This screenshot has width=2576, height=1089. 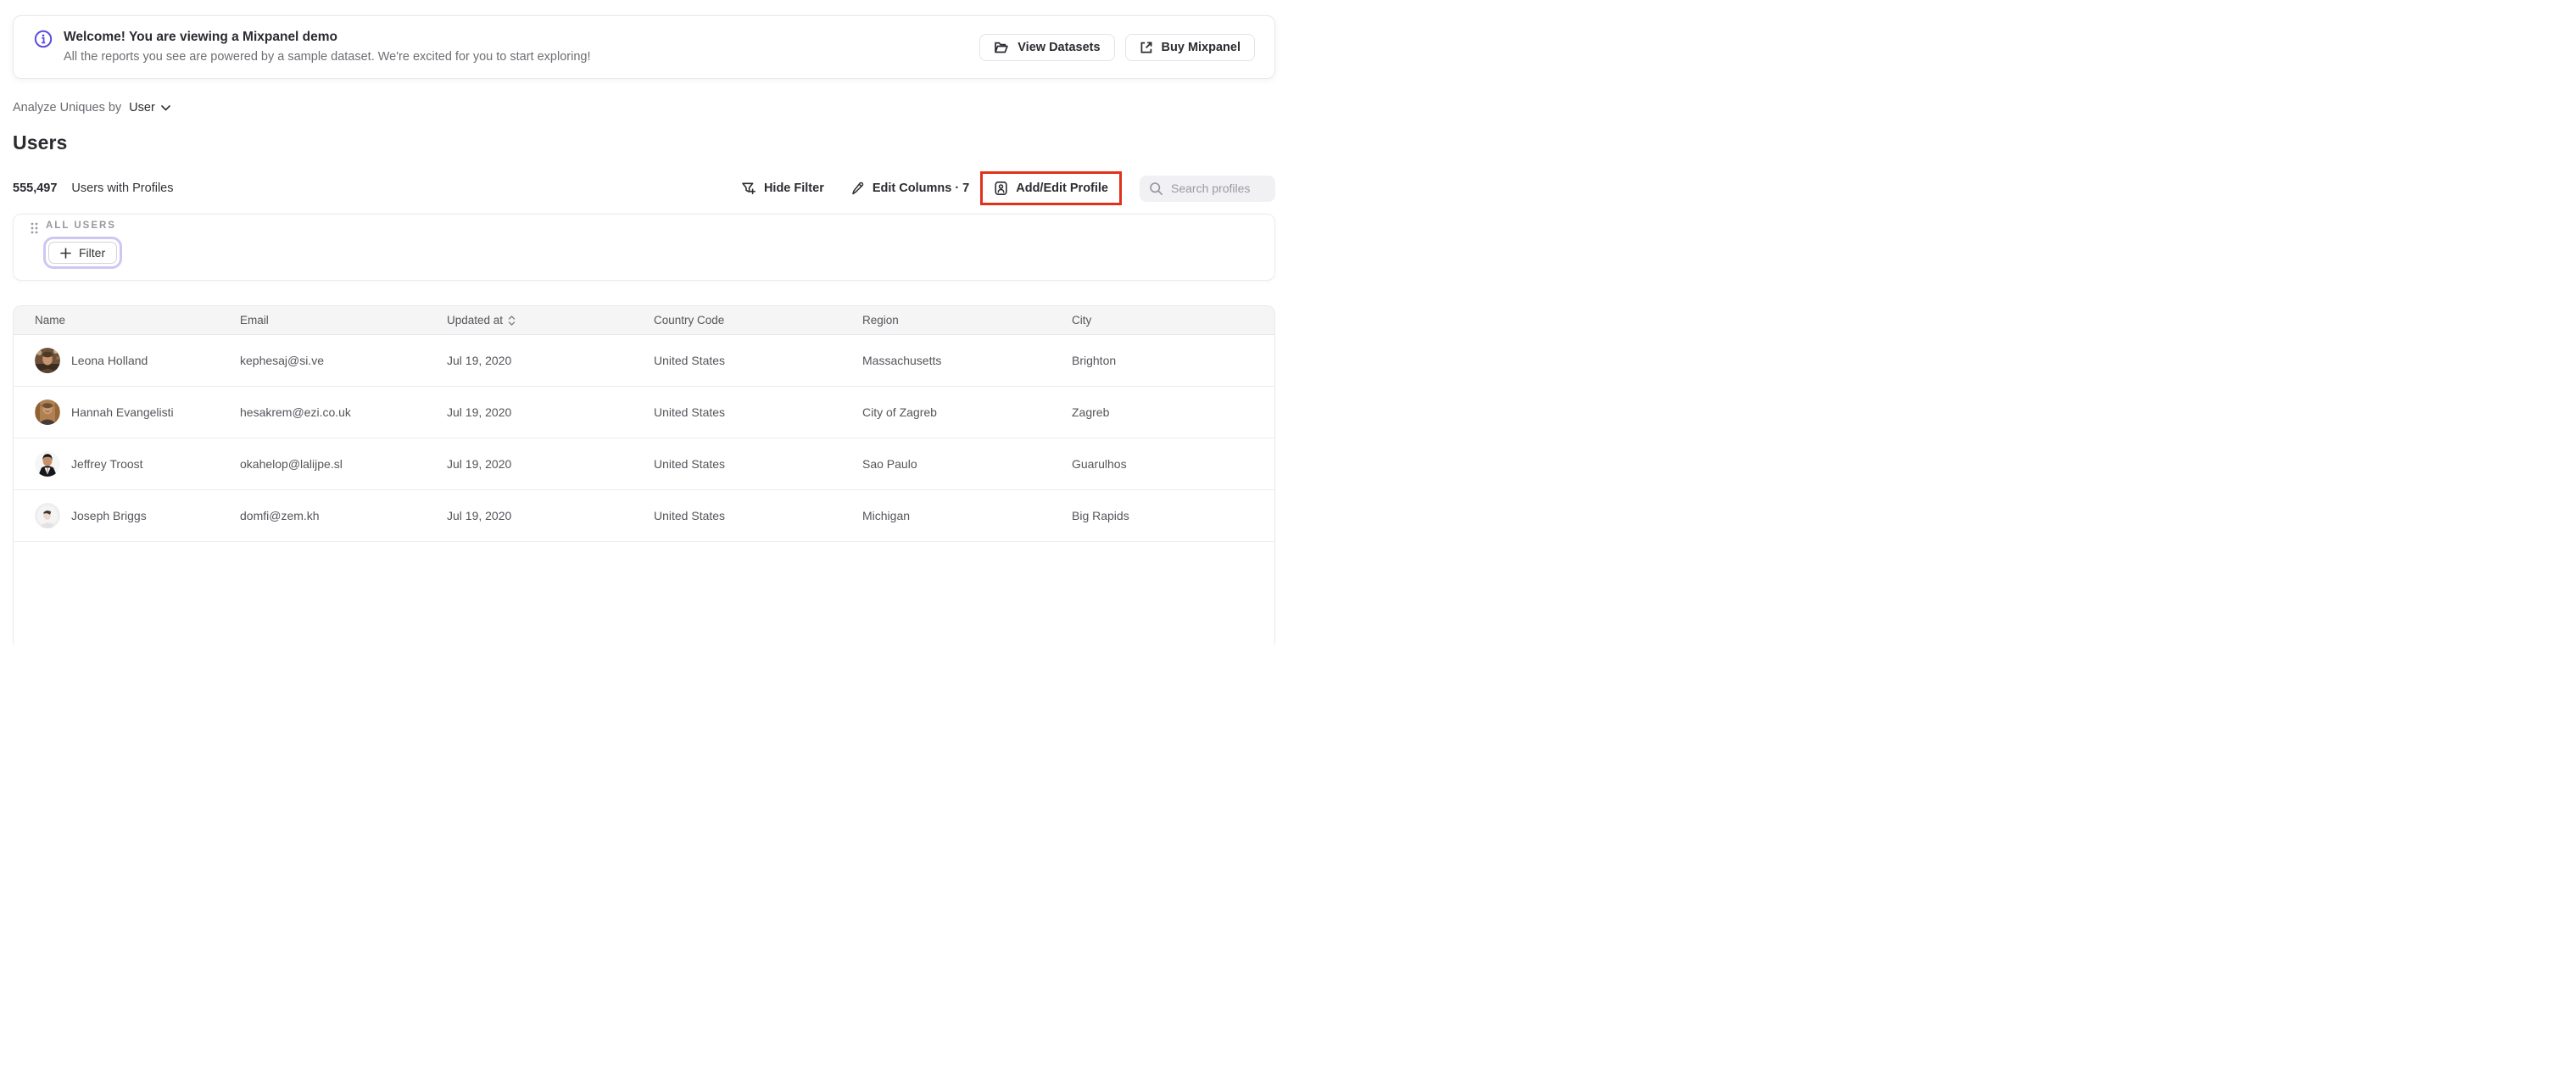 What do you see at coordinates (644, 247) in the screenshot?
I see `filter-group-card: ALL USERS Filter` at bounding box center [644, 247].